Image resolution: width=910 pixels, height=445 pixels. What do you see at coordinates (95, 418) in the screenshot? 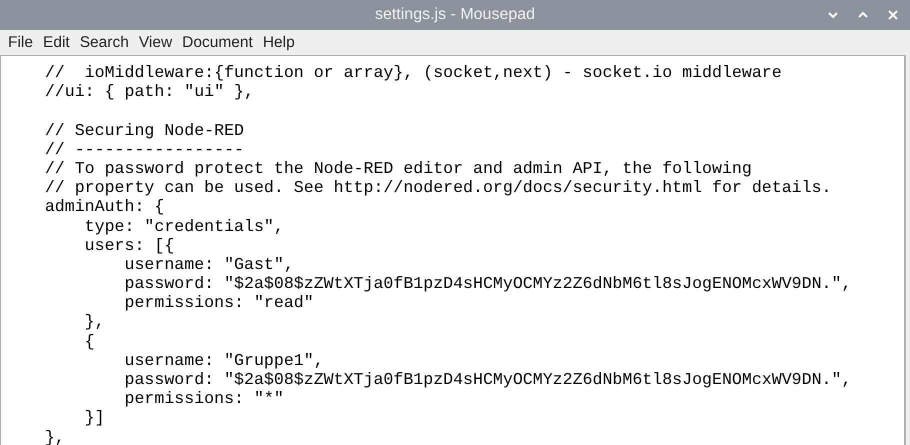
I see `code-line: }]` at bounding box center [95, 418].